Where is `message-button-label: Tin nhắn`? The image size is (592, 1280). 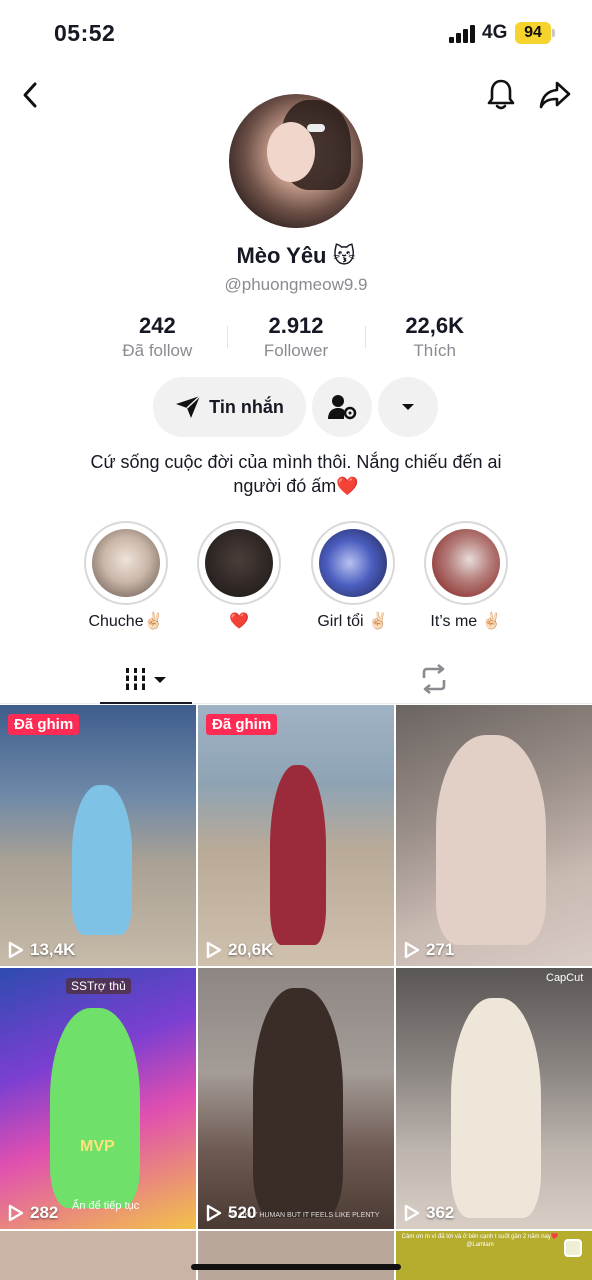 message-button-label: Tin nhắn is located at coordinates (246, 406).